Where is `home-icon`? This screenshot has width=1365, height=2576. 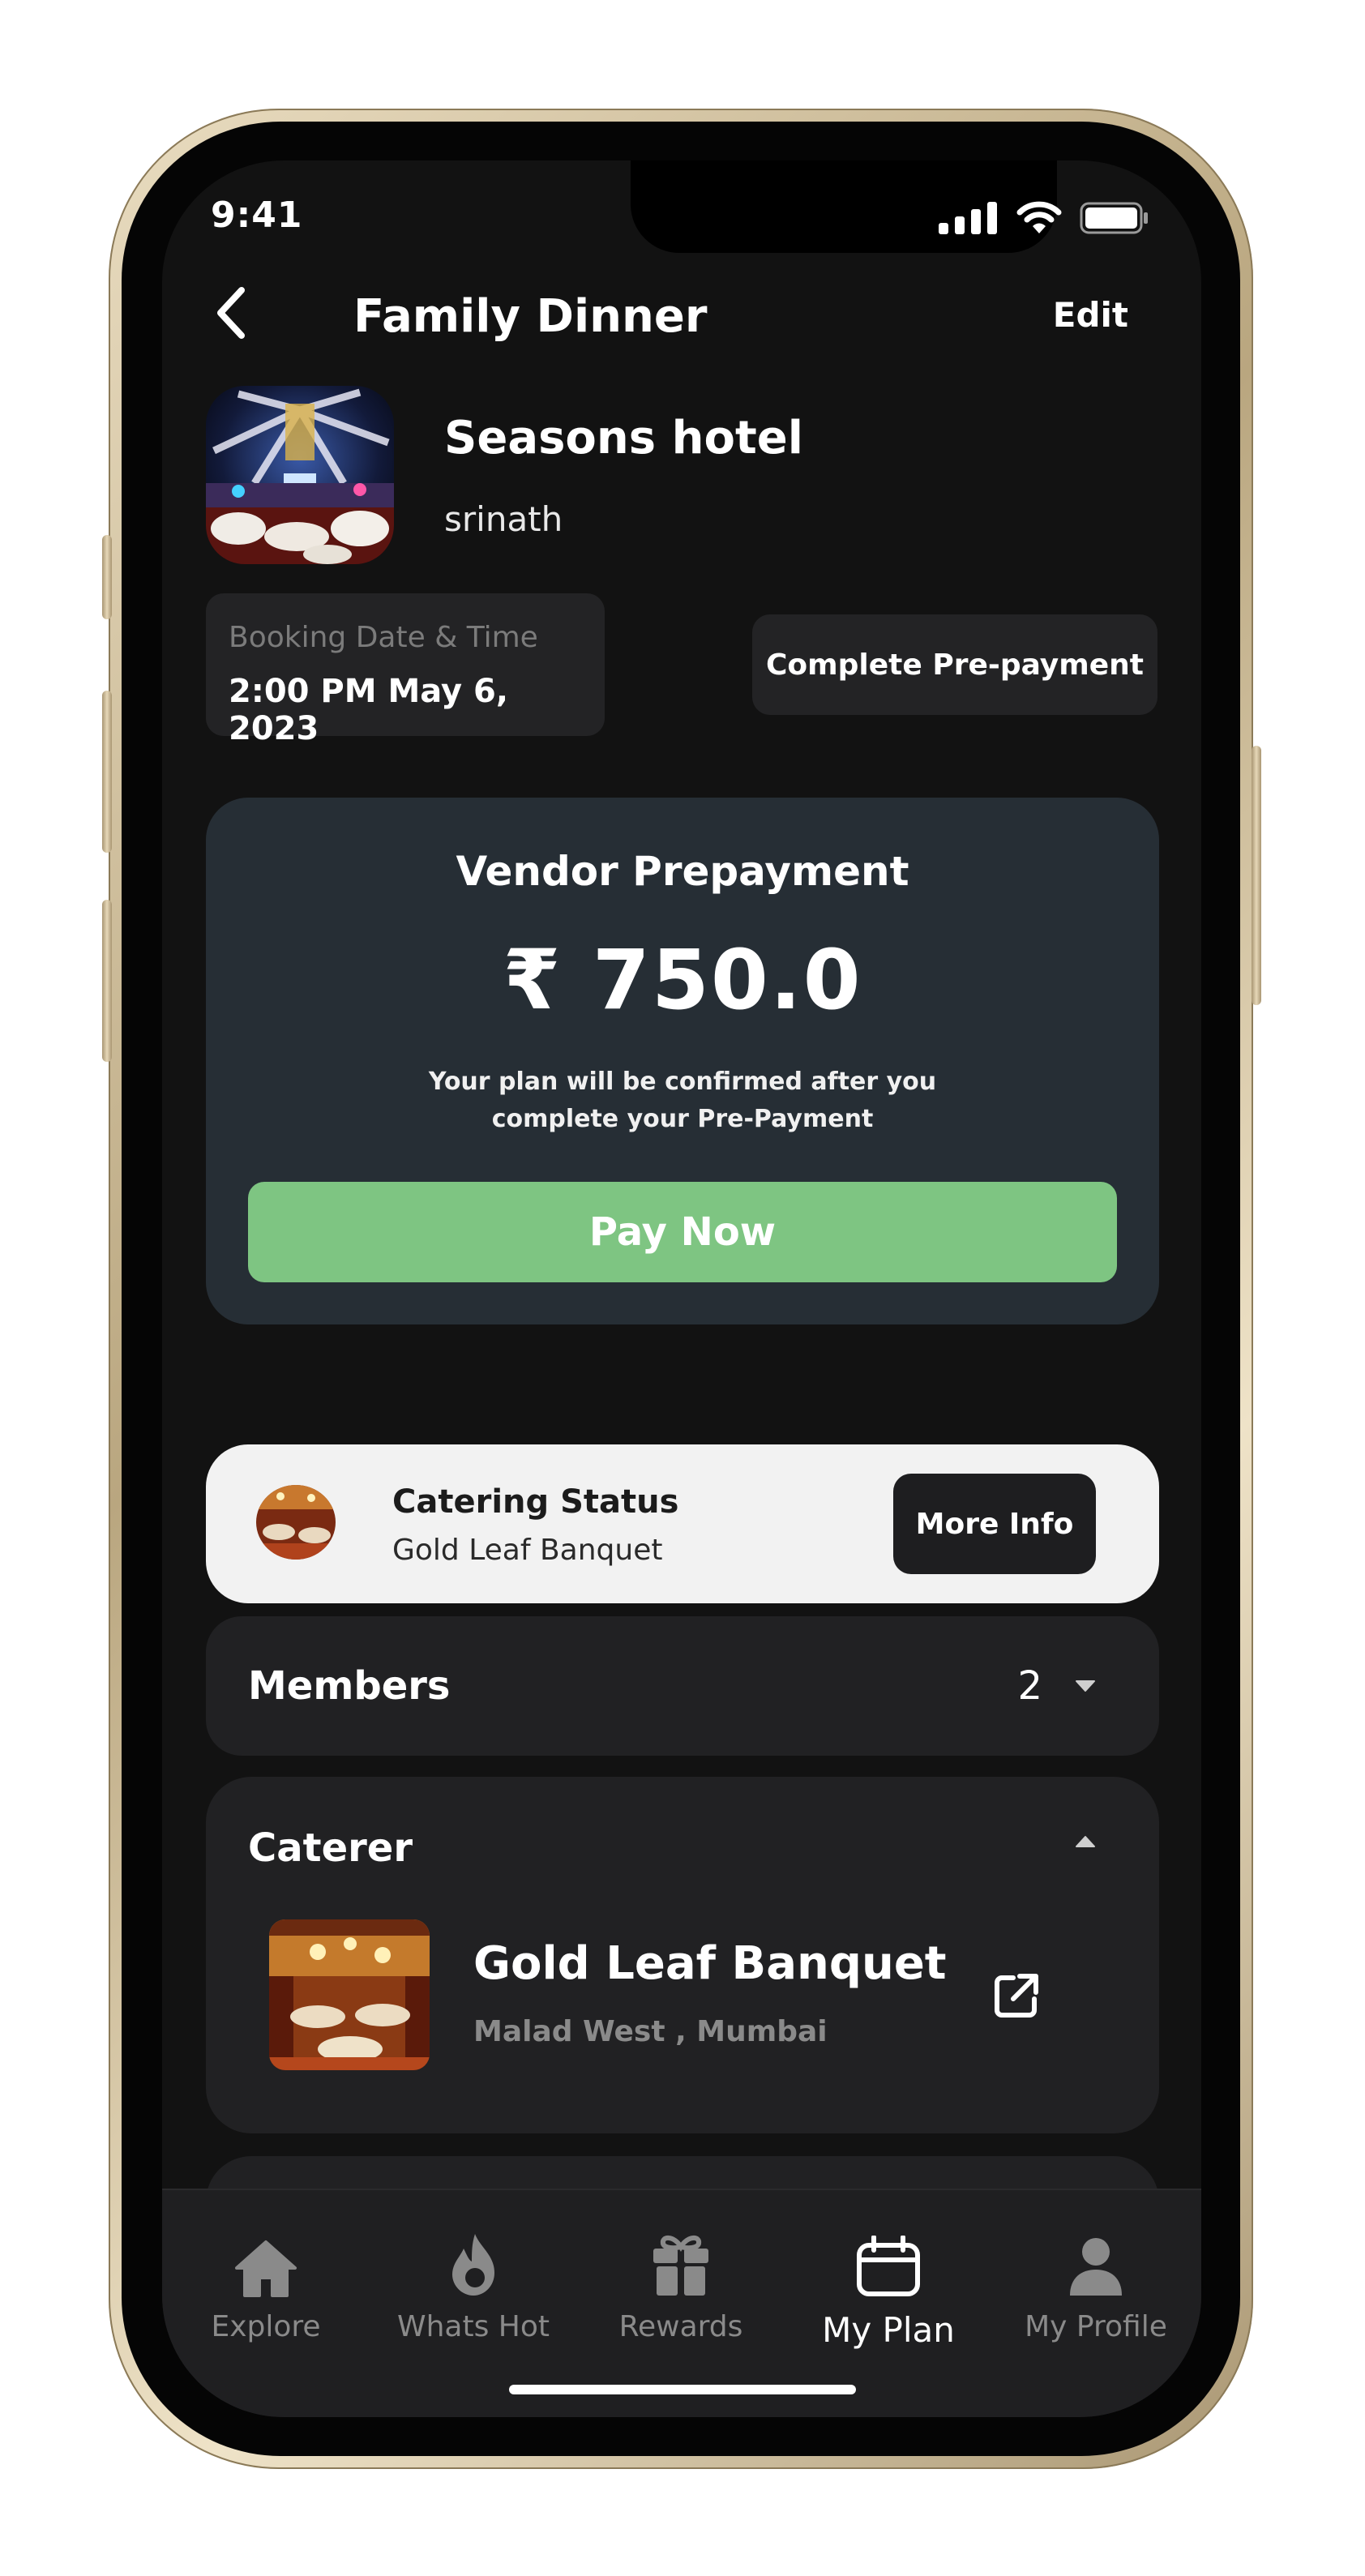 home-icon is located at coordinates (266, 2268).